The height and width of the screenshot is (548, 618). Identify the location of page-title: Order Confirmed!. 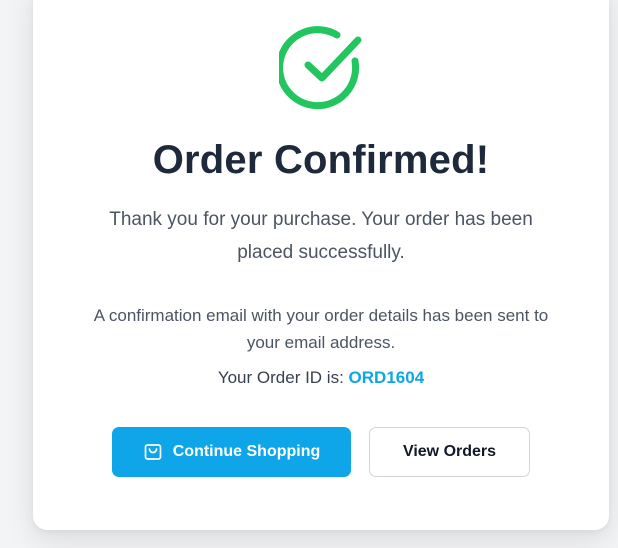
(321, 160).